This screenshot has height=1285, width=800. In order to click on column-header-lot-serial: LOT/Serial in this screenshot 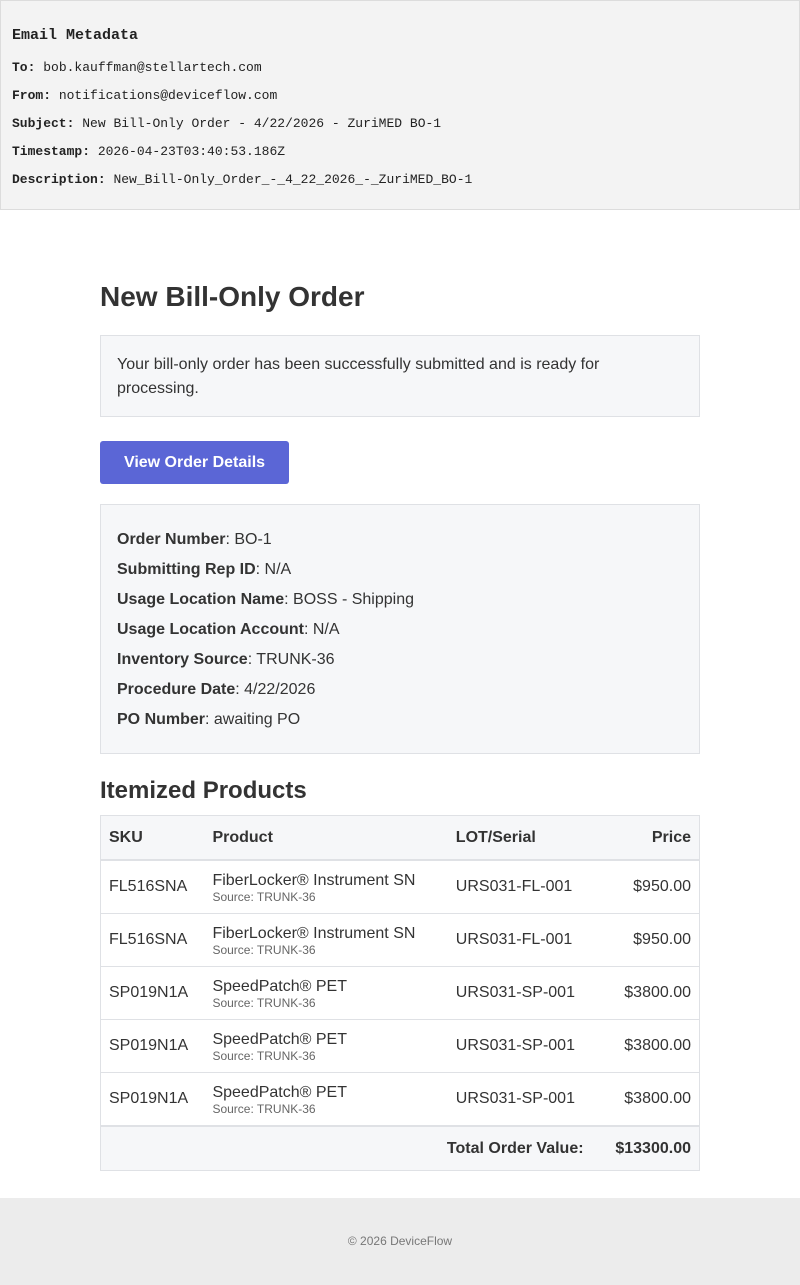, I will do `click(519, 838)`.